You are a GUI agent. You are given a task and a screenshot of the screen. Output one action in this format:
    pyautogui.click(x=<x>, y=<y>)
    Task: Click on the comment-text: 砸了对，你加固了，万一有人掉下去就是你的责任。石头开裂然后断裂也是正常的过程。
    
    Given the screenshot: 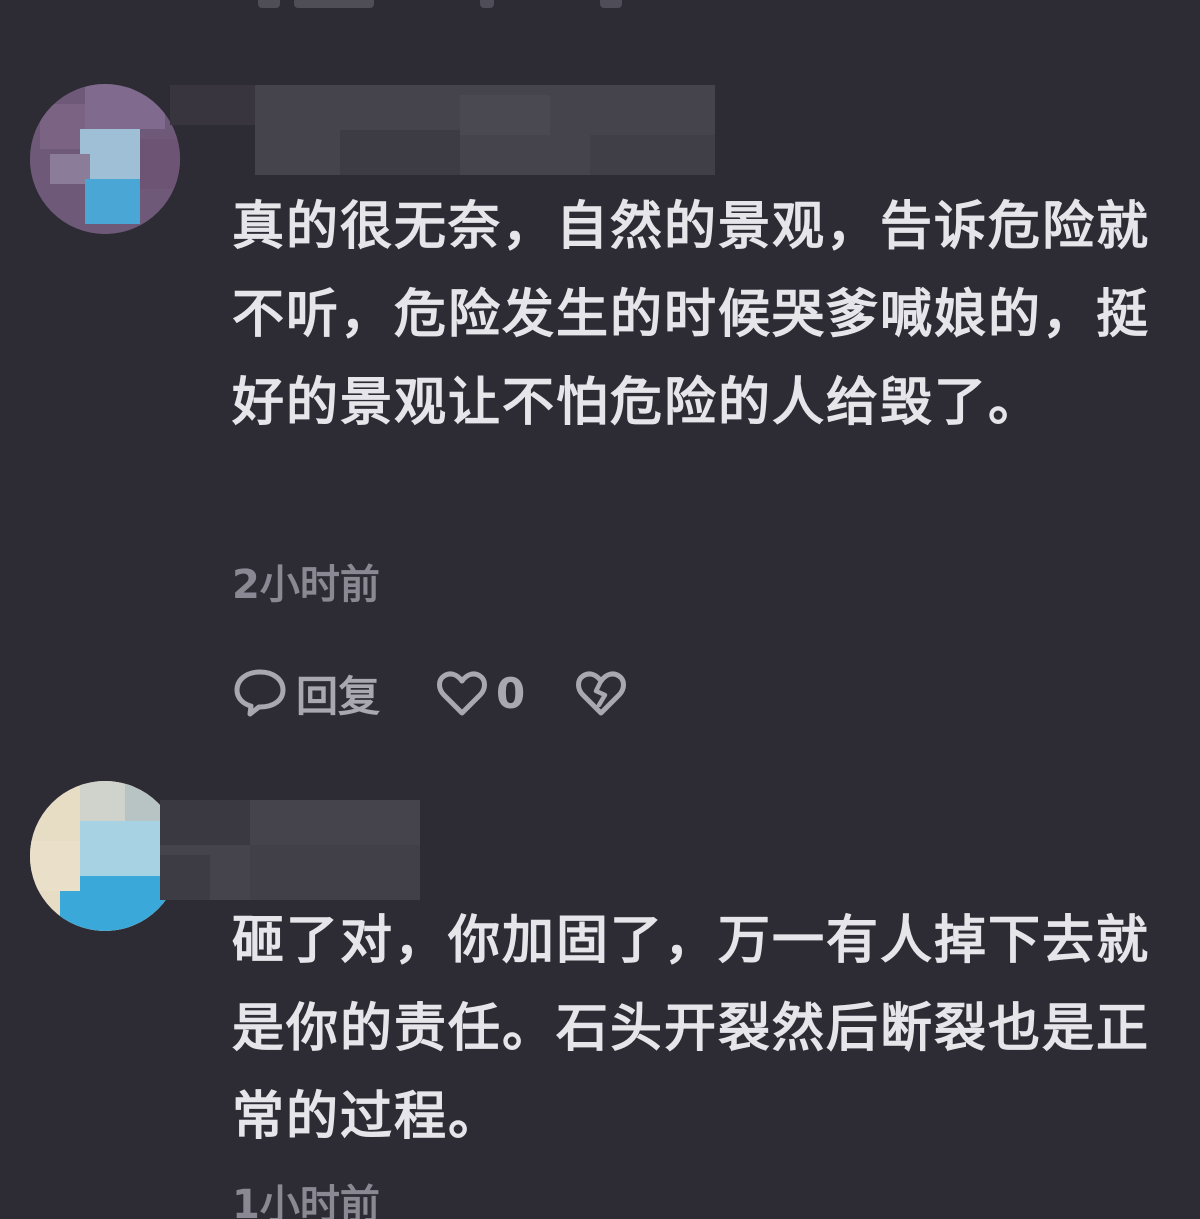 What is the action you would take?
    pyautogui.click(x=691, y=1029)
    